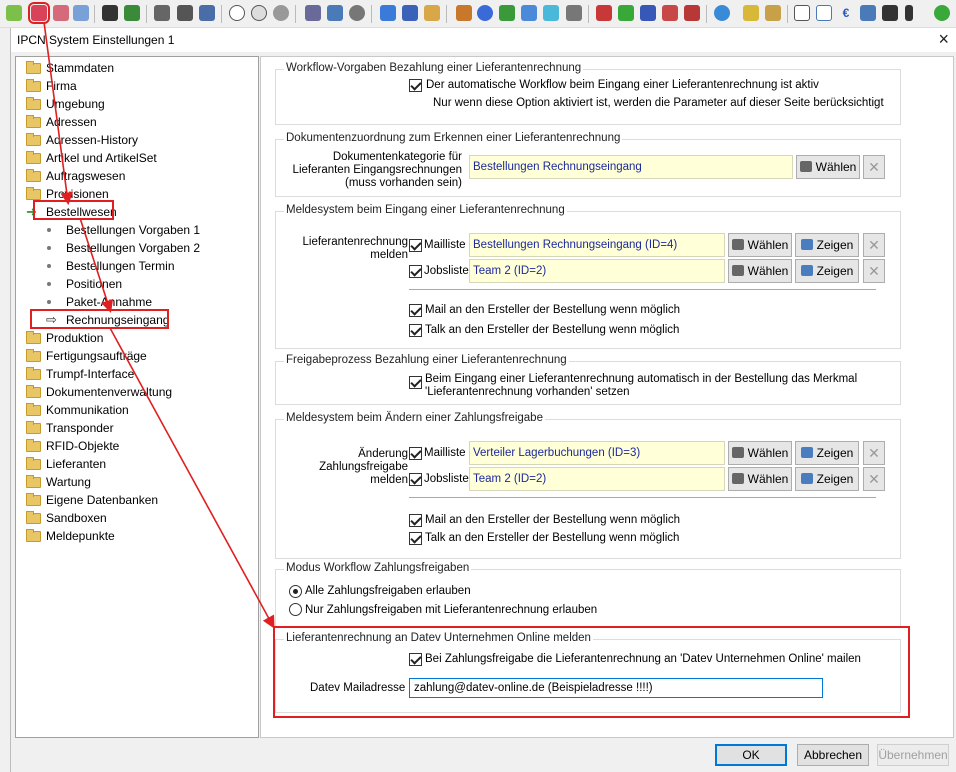 Image resolution: width=956 pixels, height=772 pixels. What do you see at coordinates (874, 167) in the screenshot?
I see `document-clear-button: ✕` at bounding box center [874, 167].